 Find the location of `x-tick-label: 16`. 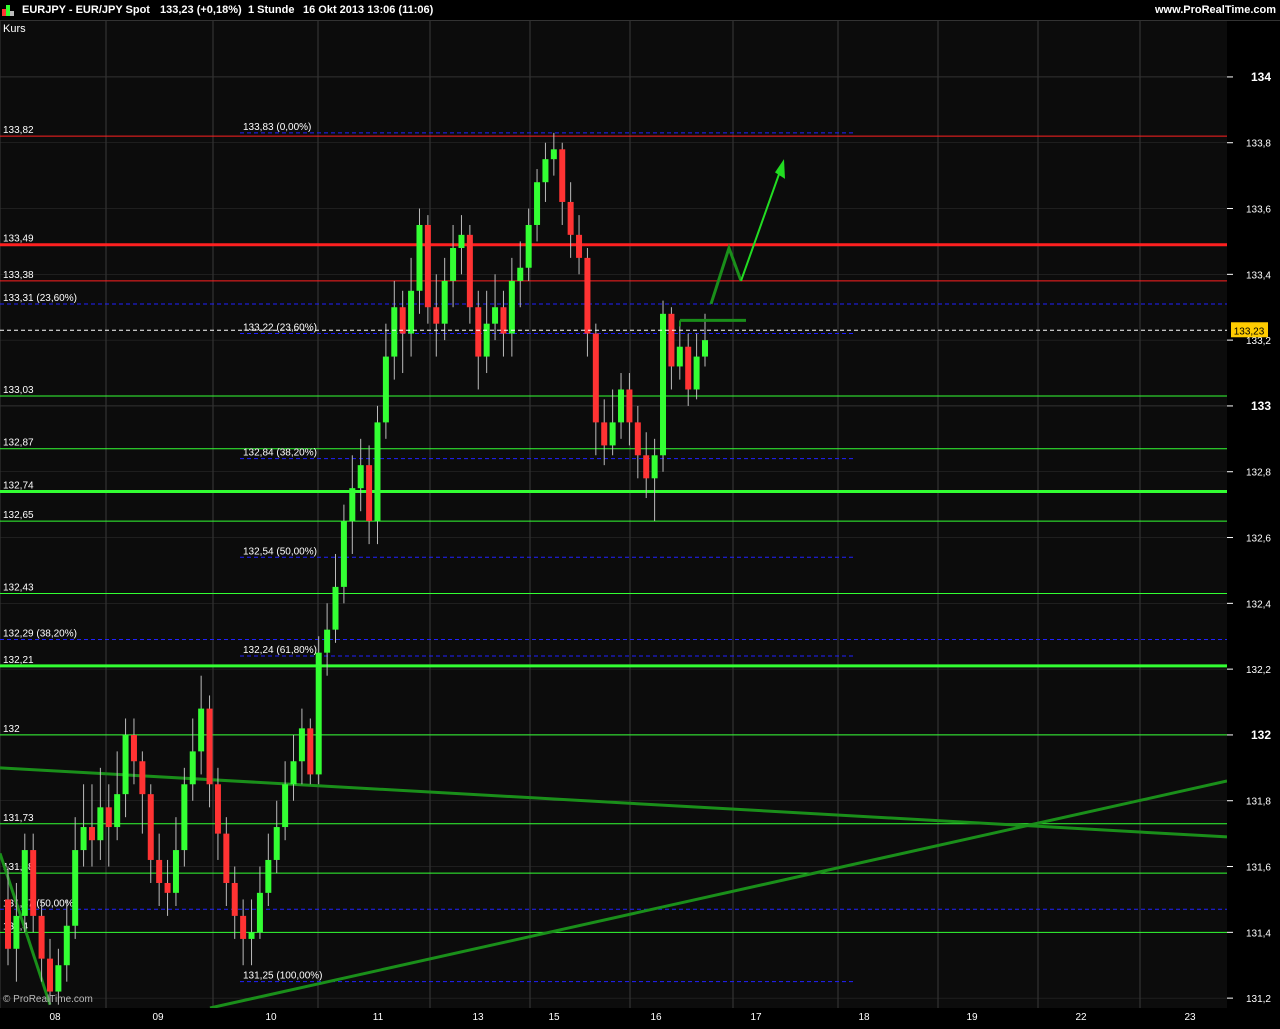

x-tick-label: 16 is located at coordinates (656, 1017).